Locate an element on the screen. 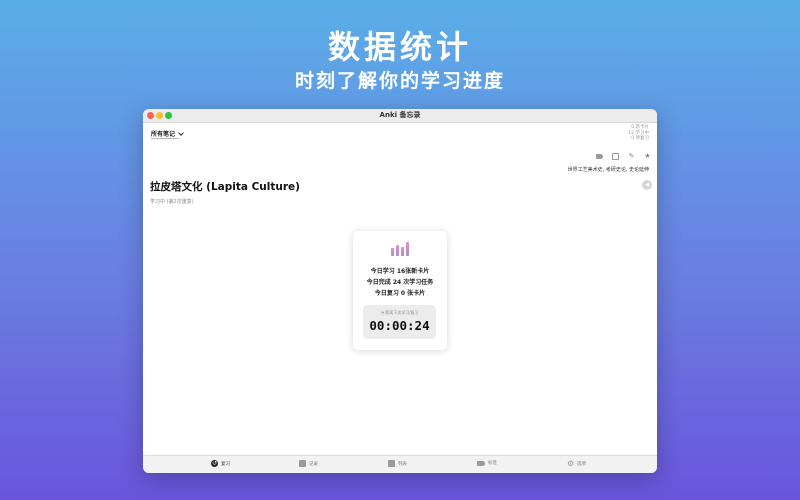  stat-tasks-done: 今日完成 24 次学习任务 is located at coordinates (400, 282).